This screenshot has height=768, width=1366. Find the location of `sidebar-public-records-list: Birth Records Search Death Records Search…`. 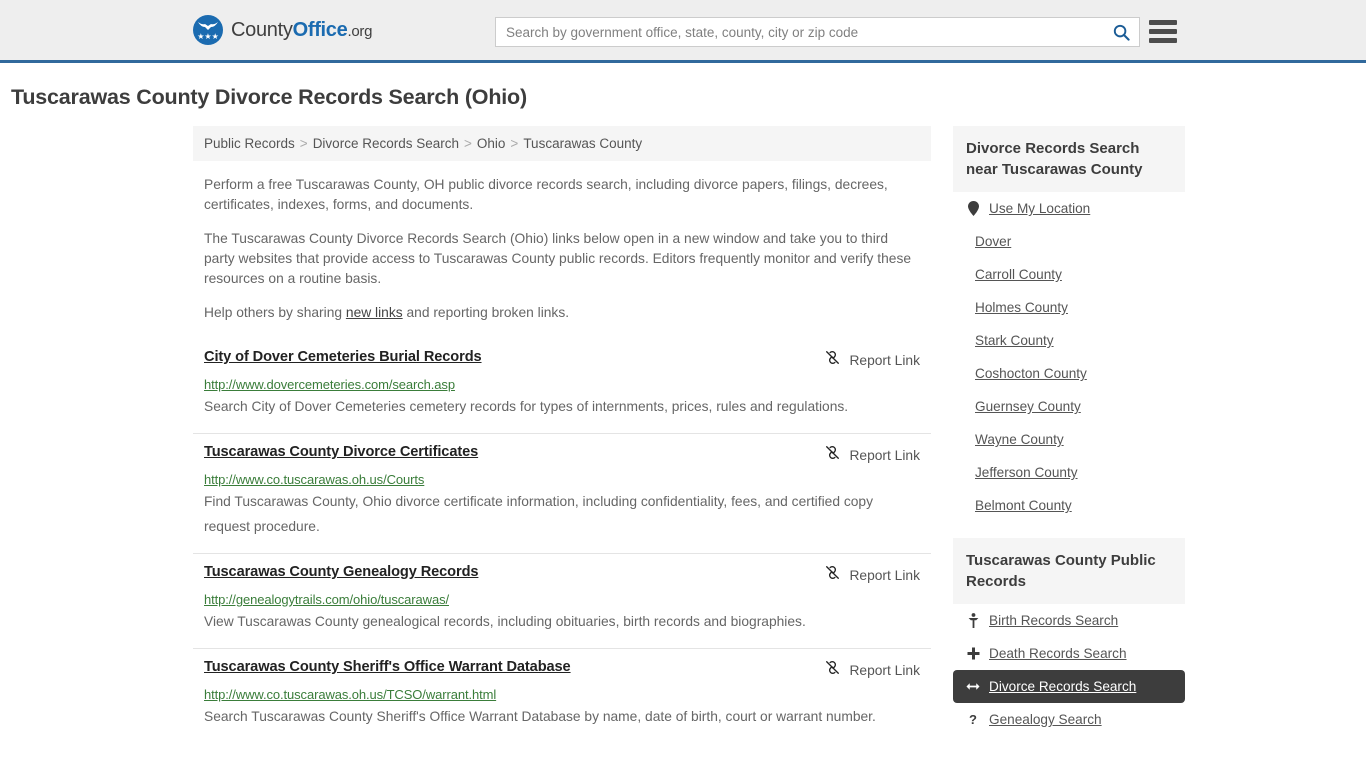

sidebar-public-records-list: Birth Records Search Death Records Search… is located at coordinates (1069, 670).